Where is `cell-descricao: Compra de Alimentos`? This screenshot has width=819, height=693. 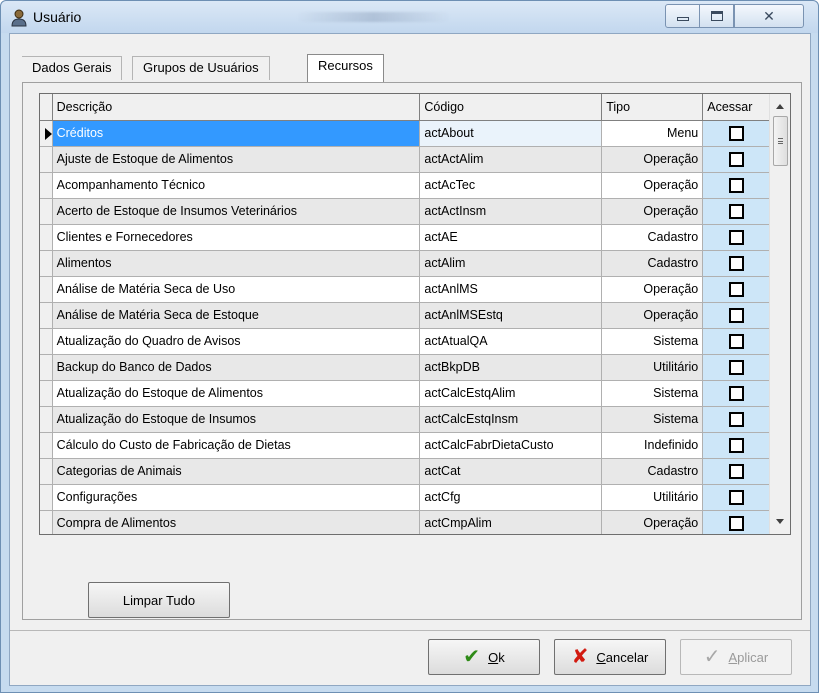
cell-descricao: Compra de Alimentos is located at coordinates (236, 522).